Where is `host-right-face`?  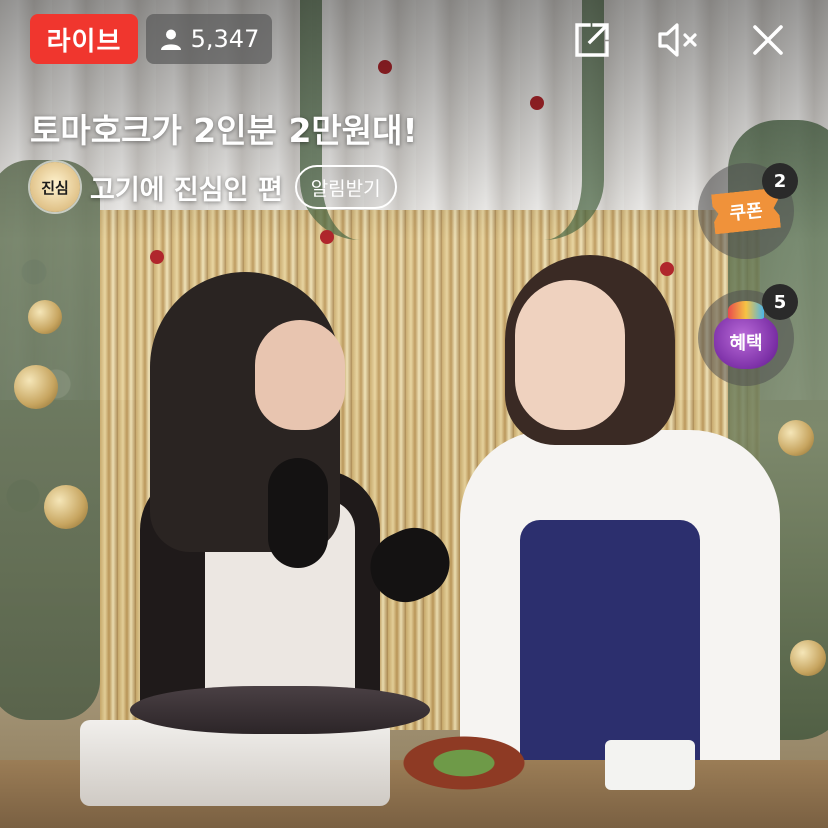 host-right-face is located at coordinates (570, 355).